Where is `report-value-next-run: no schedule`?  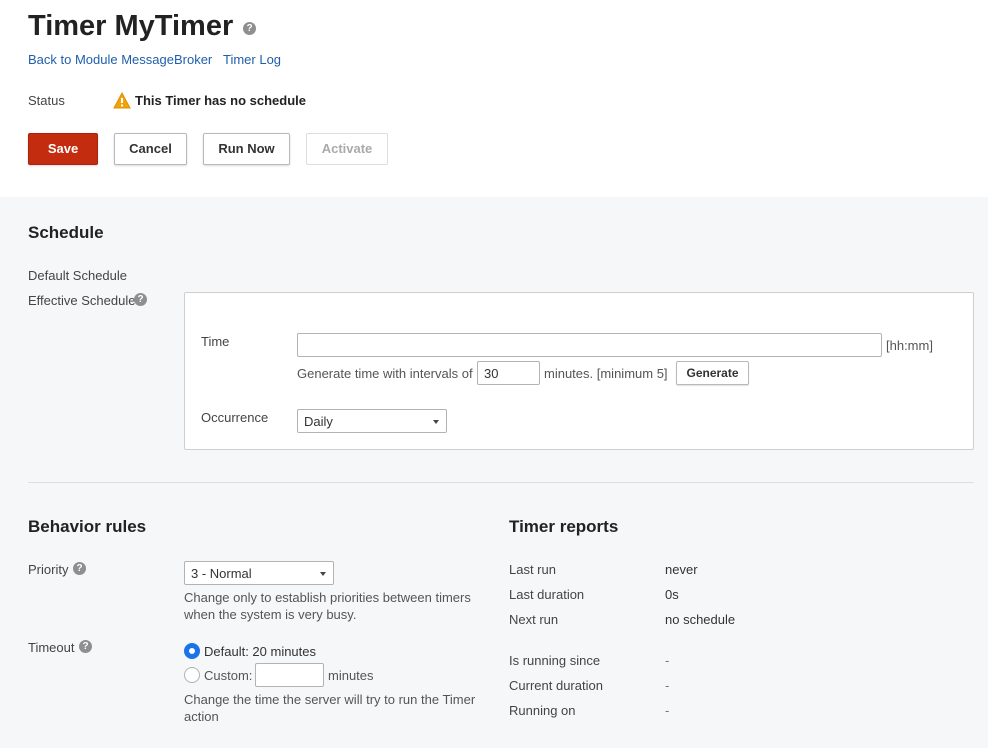
report-value-next-run: no schedule is located at coordinates (700, 619).